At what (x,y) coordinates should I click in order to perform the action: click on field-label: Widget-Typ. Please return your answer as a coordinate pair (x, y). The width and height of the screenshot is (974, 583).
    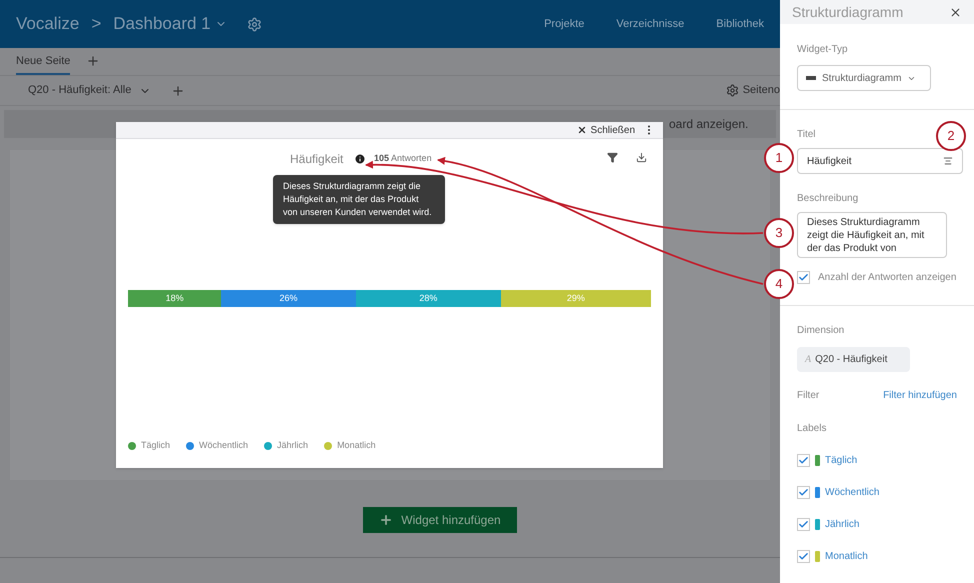
    Looking at the image, I should click on (822, 50).